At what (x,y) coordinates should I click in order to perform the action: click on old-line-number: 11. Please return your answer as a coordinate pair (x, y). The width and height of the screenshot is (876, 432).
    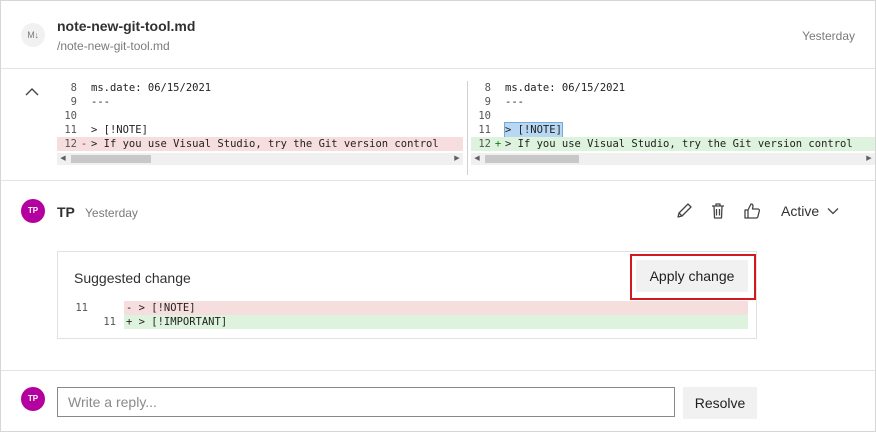
    Looking at the image, I should click on (81, 308).